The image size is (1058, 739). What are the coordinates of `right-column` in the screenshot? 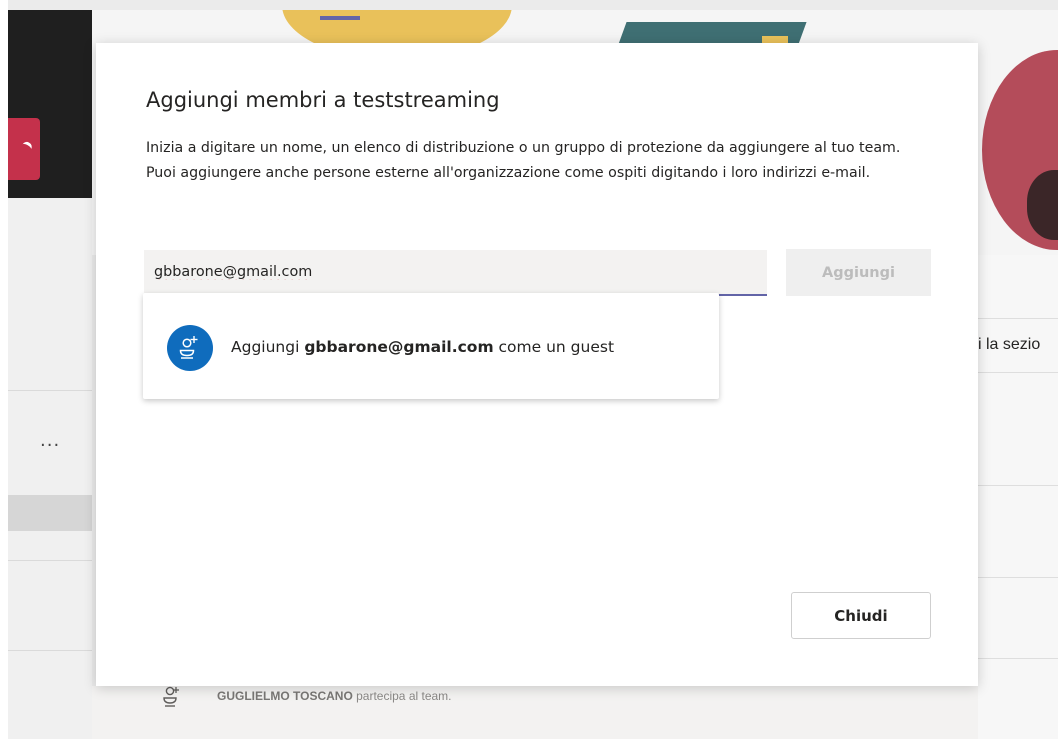 It's located at (1018, 497).